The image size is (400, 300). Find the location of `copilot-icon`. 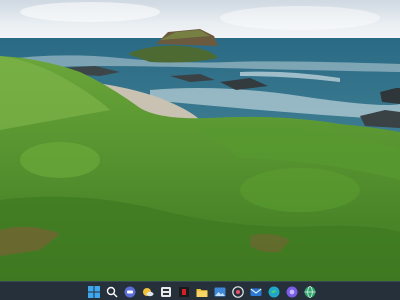

copilot-icon is located at coordinates (292, 292).